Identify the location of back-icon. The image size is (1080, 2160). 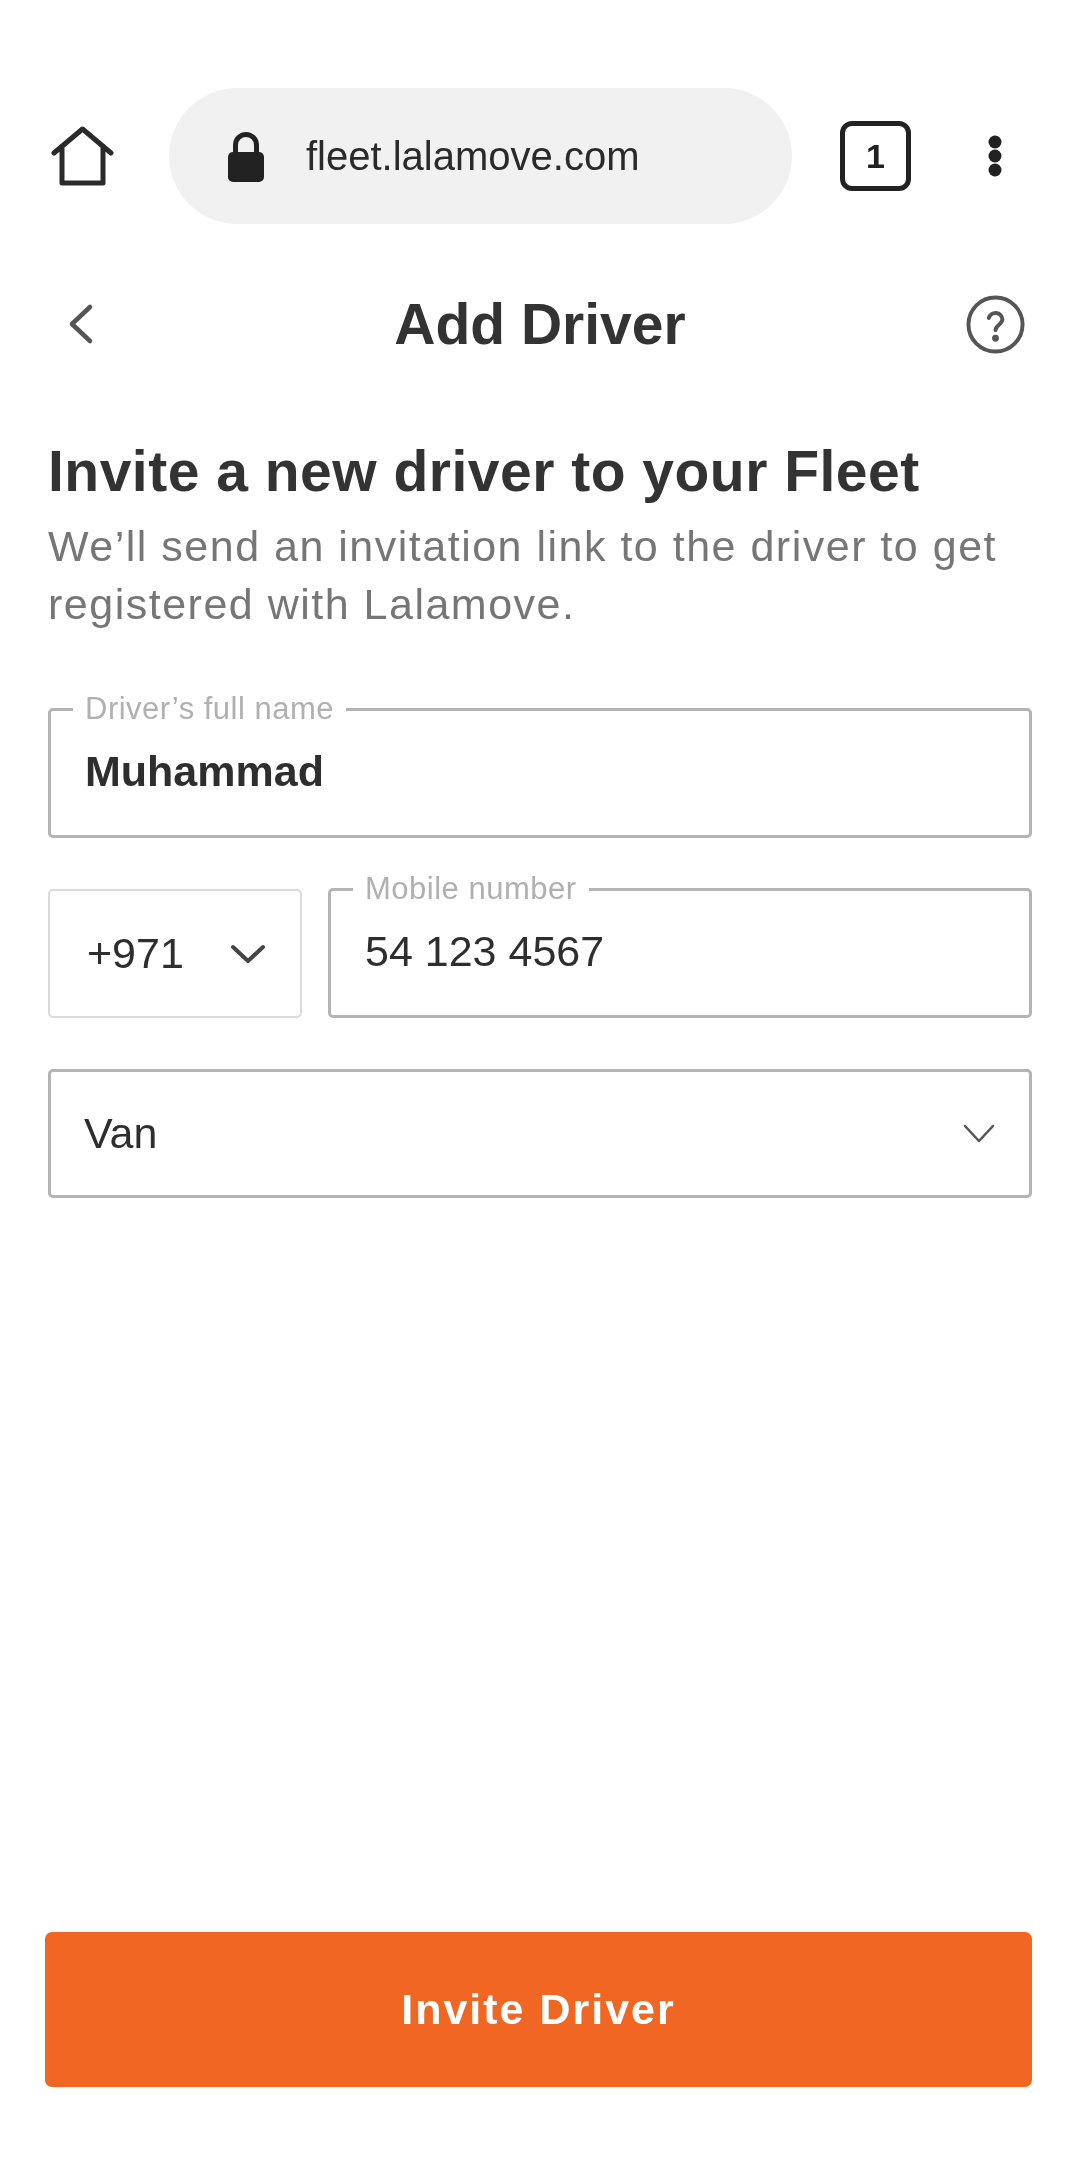
(80, 324).